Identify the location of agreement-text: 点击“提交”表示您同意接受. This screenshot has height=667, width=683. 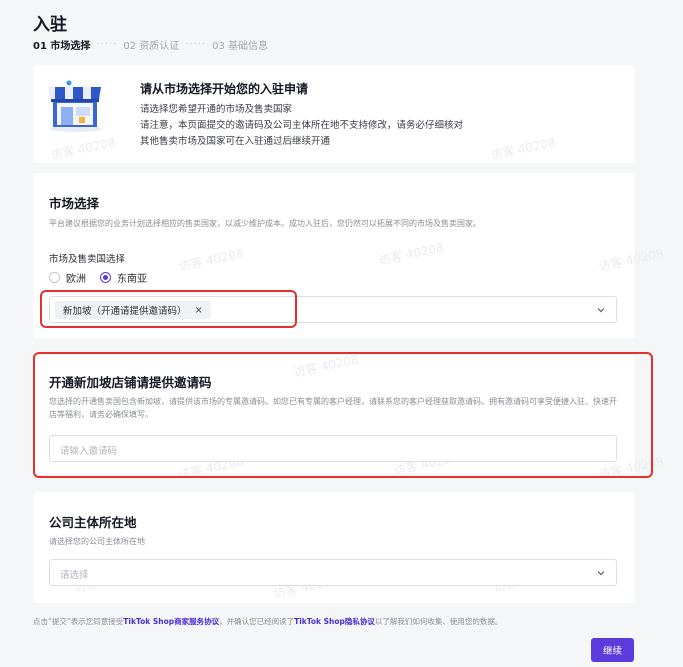
(78, 621).